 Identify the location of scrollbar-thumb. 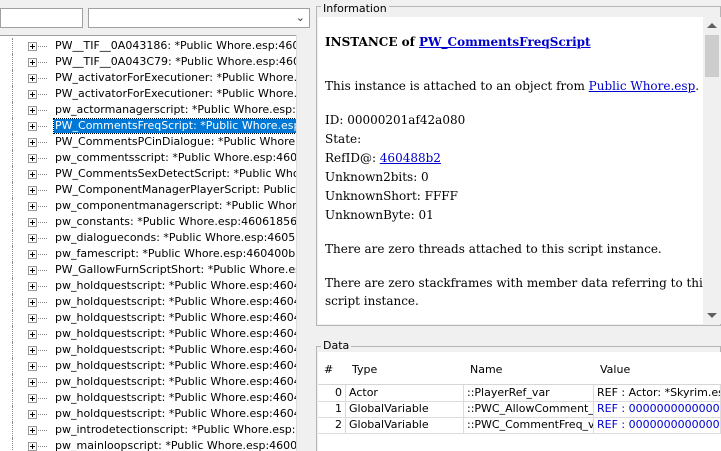
(712, 56).